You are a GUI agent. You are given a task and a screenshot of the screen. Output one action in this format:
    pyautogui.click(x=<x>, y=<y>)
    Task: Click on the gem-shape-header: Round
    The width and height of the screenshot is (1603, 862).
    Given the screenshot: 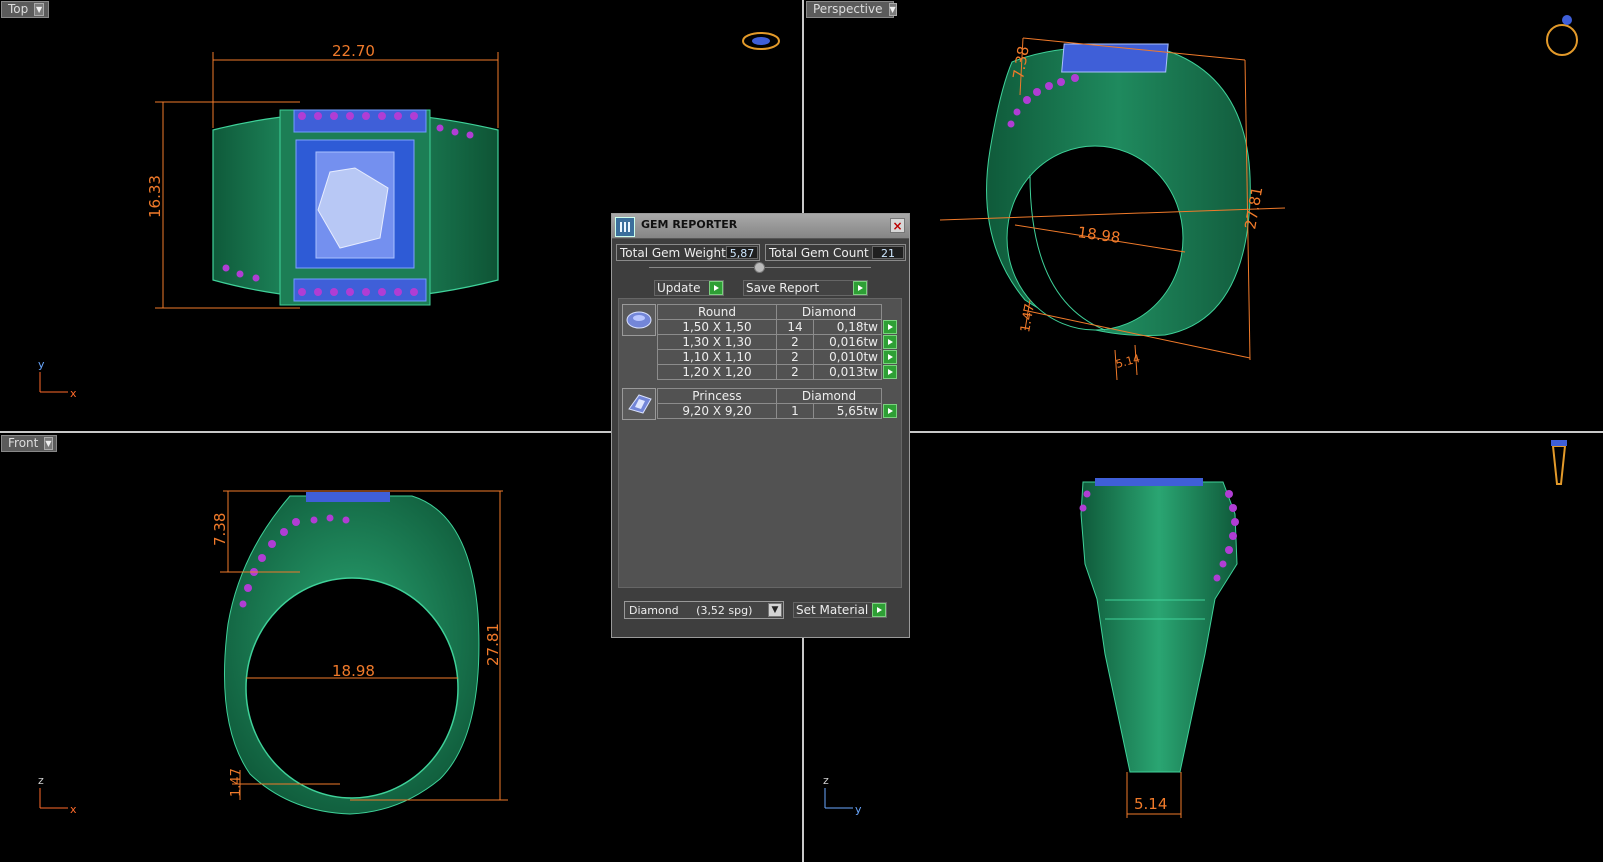 What is the action you would take?
    pyautogui.click(x=717, y=312)
    